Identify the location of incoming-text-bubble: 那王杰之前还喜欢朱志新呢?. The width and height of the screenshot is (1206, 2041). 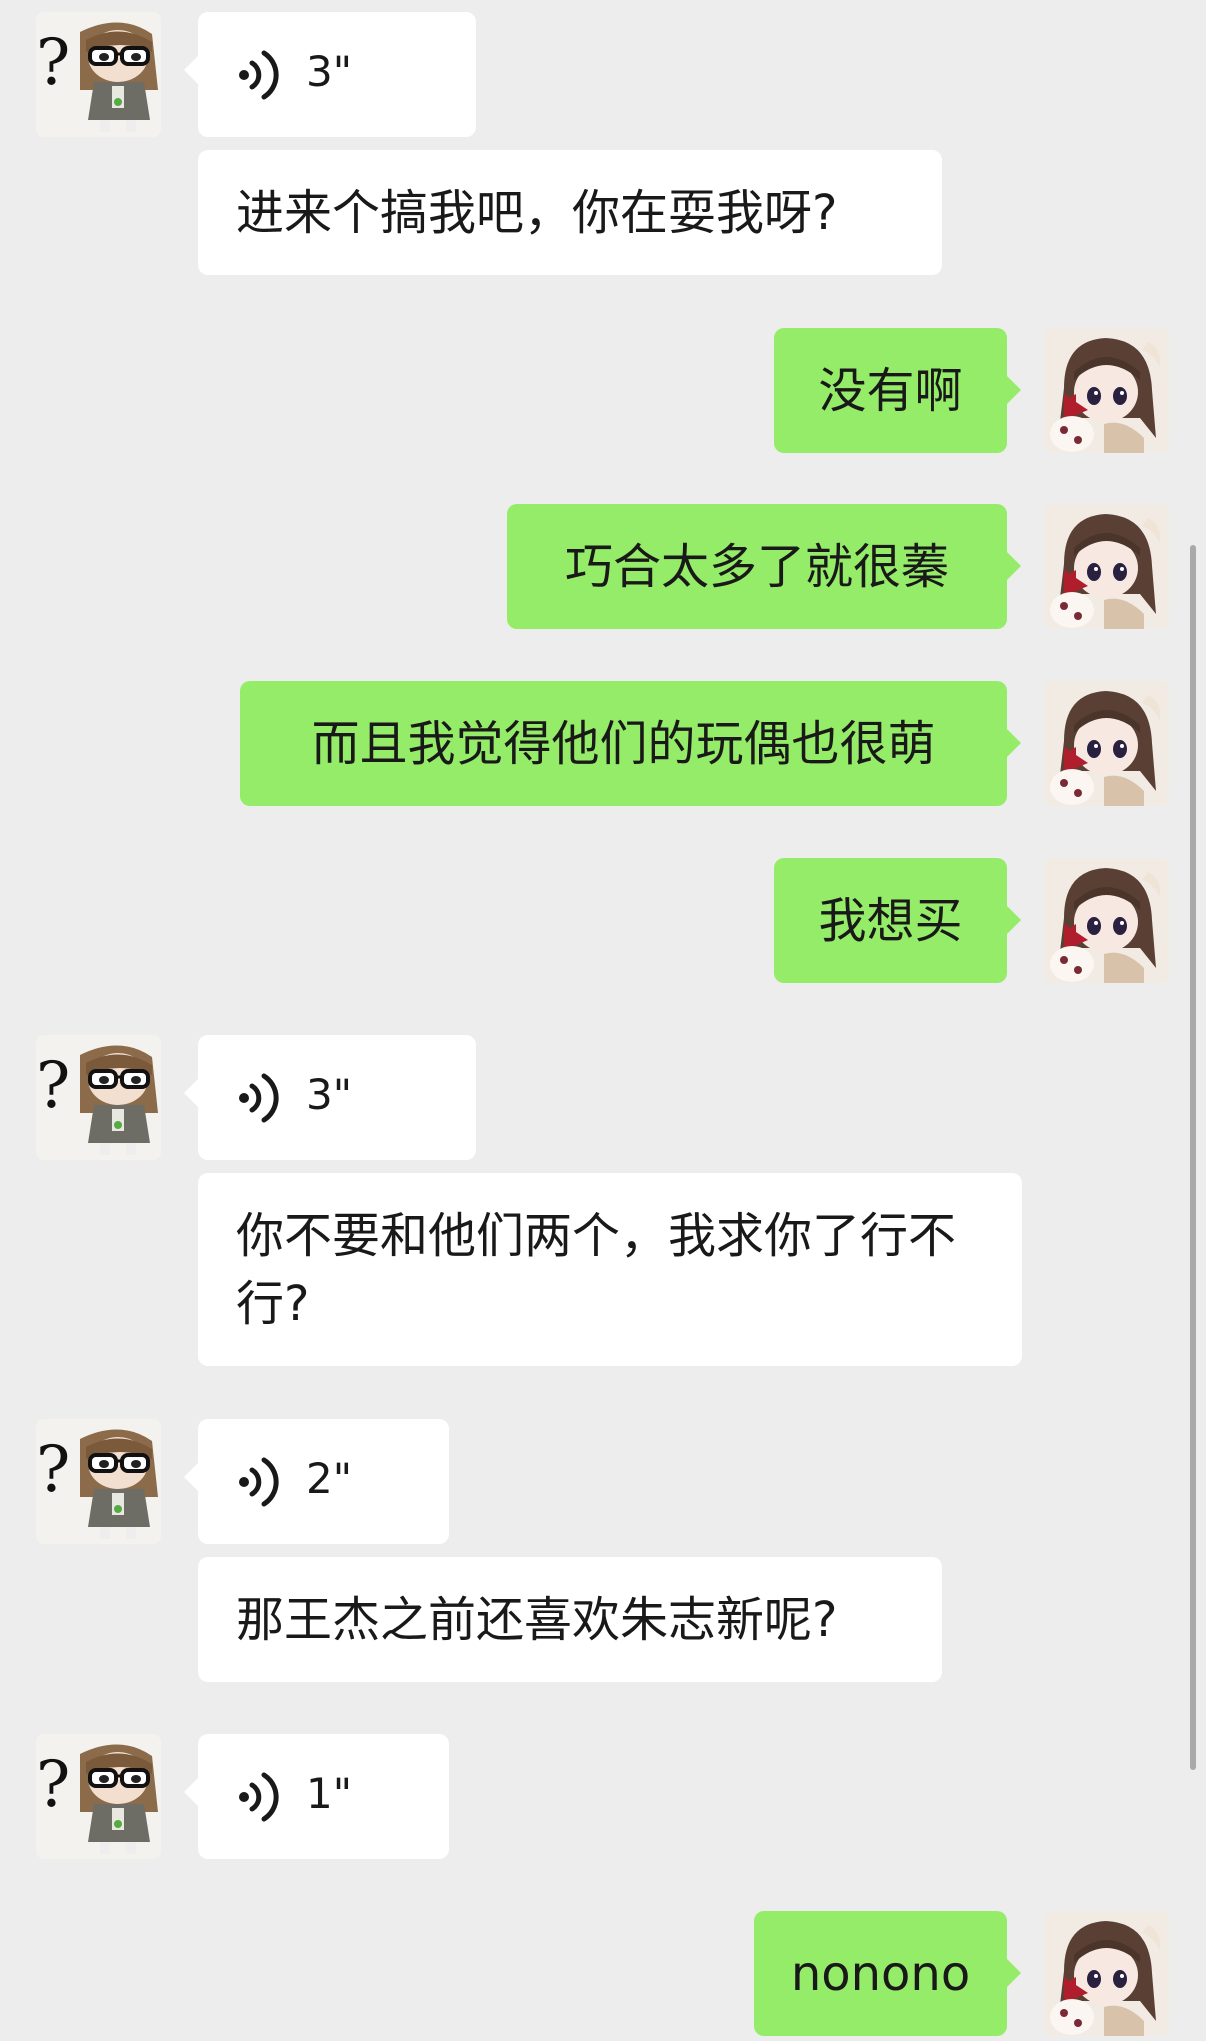
(570, 1619).